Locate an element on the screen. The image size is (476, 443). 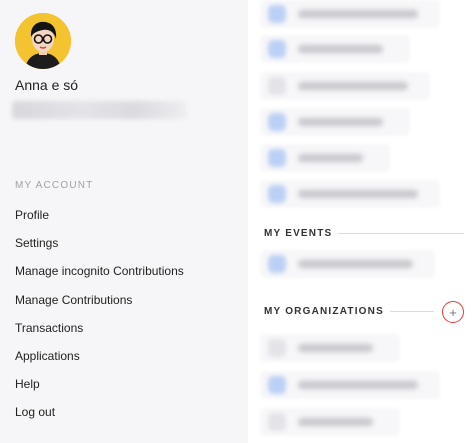
menu-item-transactions: Transactions is located at coordinates (49, 328).